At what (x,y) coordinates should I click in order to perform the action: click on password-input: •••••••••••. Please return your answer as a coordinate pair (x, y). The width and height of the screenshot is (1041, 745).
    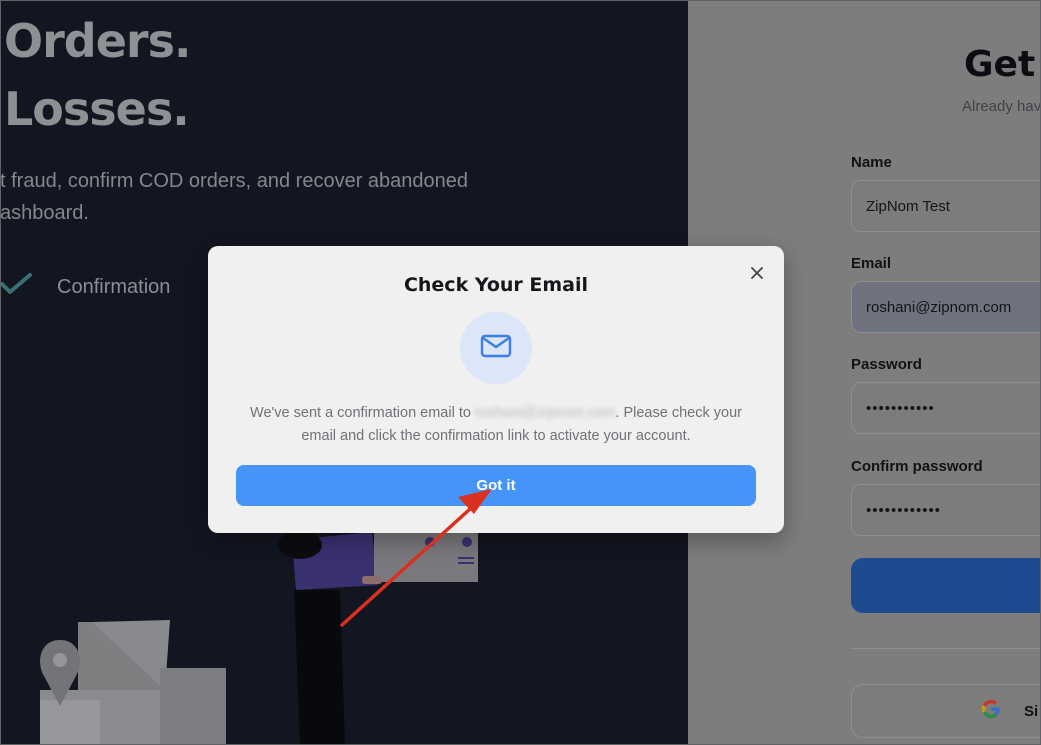
    Looking at the image, I should click on (946, 408).